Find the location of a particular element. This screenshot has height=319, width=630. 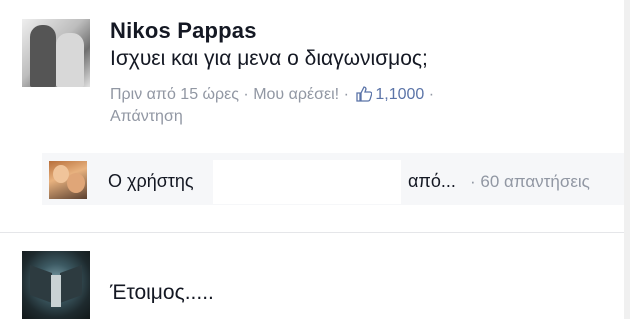

reply-link: Απάντηση is located at coordinates (146, 116).